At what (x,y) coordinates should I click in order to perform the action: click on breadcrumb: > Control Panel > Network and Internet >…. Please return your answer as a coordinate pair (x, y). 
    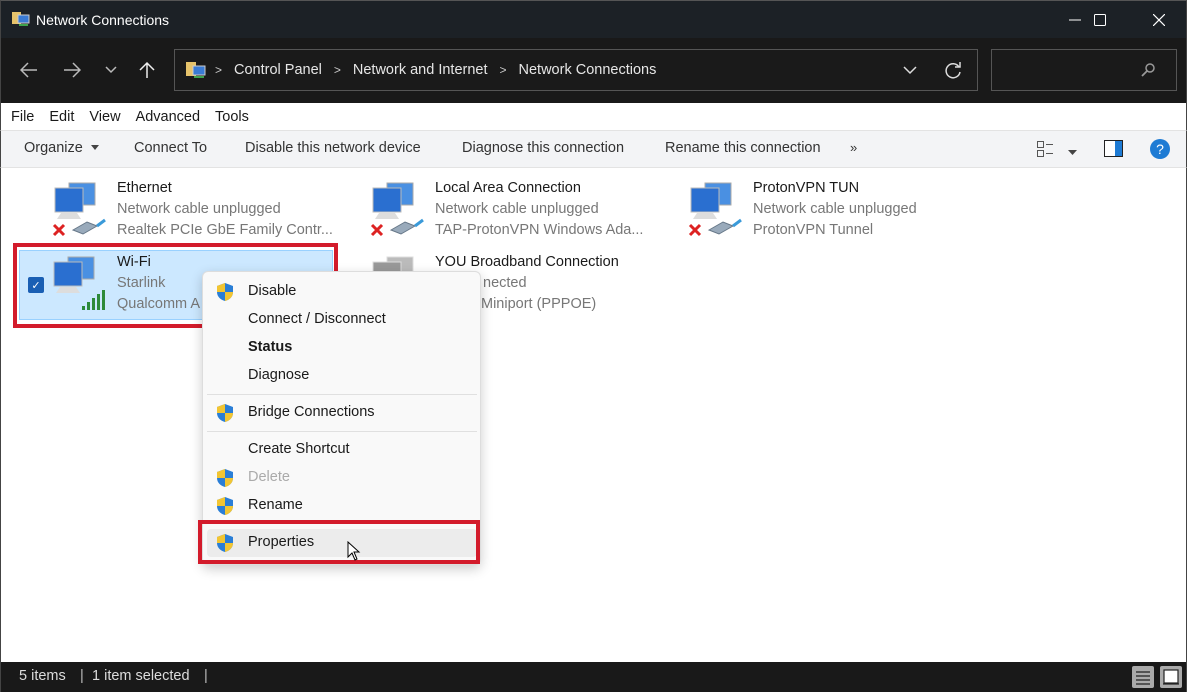
    Looking at the image, I should click on (435, 70).